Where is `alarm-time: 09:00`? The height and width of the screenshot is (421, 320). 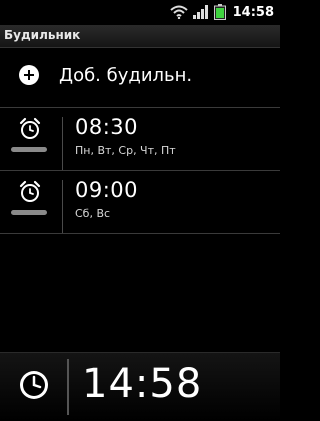 alarm-time: 09:00 is located at coordinates (107, 190).